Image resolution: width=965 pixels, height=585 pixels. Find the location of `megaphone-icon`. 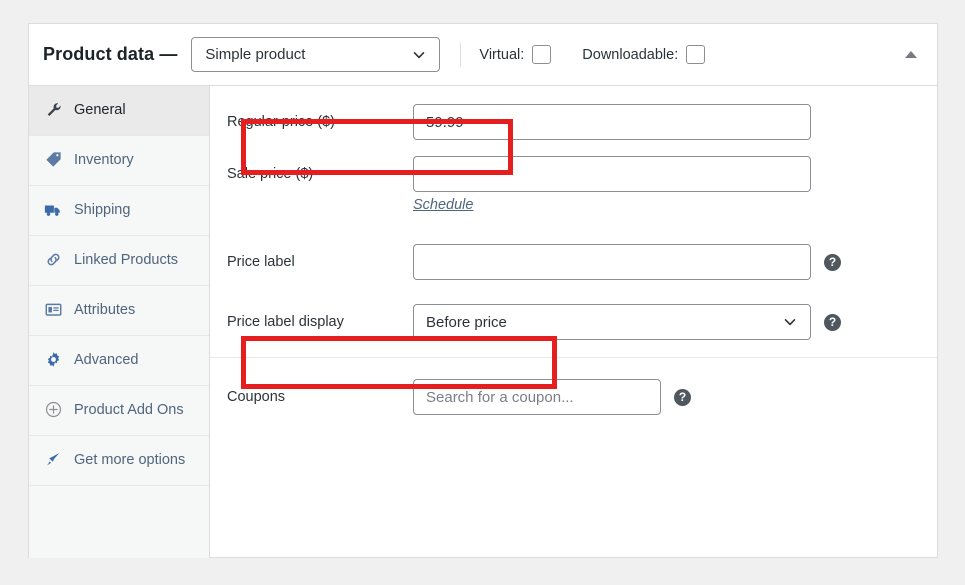

megaphone-icon is located at coordinates (53, 459).